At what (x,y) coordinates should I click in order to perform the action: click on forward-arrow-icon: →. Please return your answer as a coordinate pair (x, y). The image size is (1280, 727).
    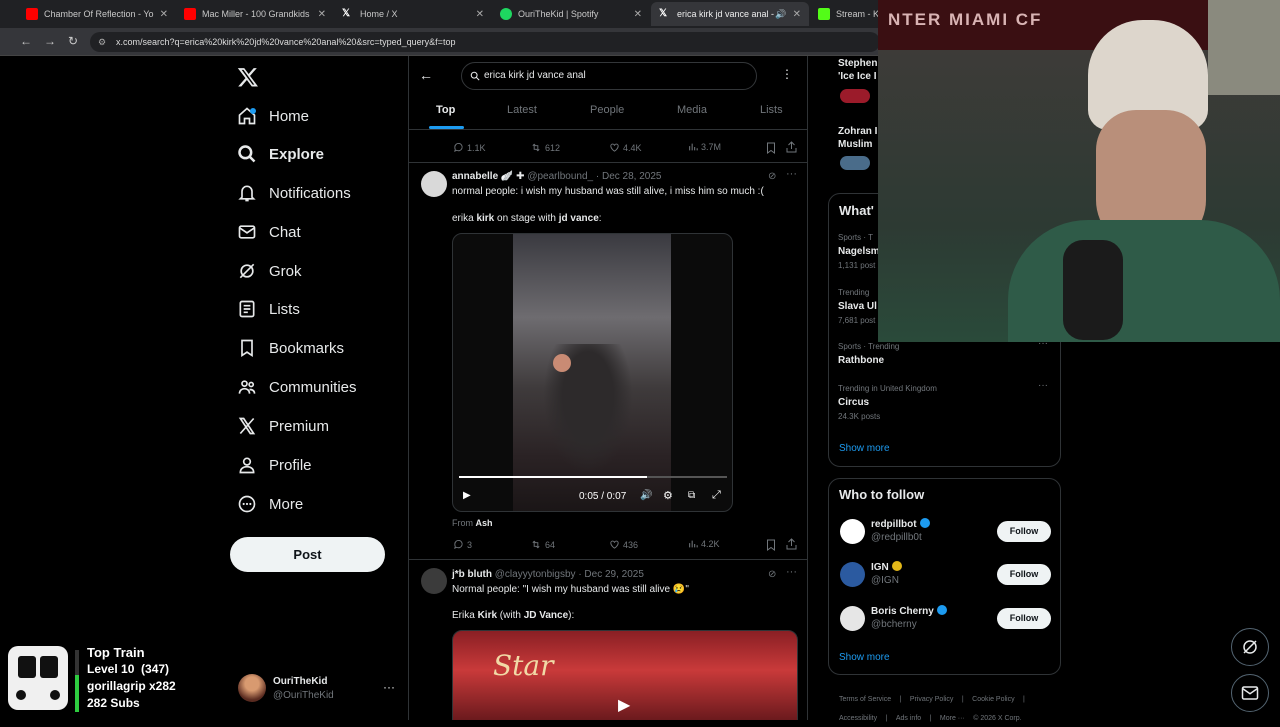
    Looking at the image, I should click on (50, 41).